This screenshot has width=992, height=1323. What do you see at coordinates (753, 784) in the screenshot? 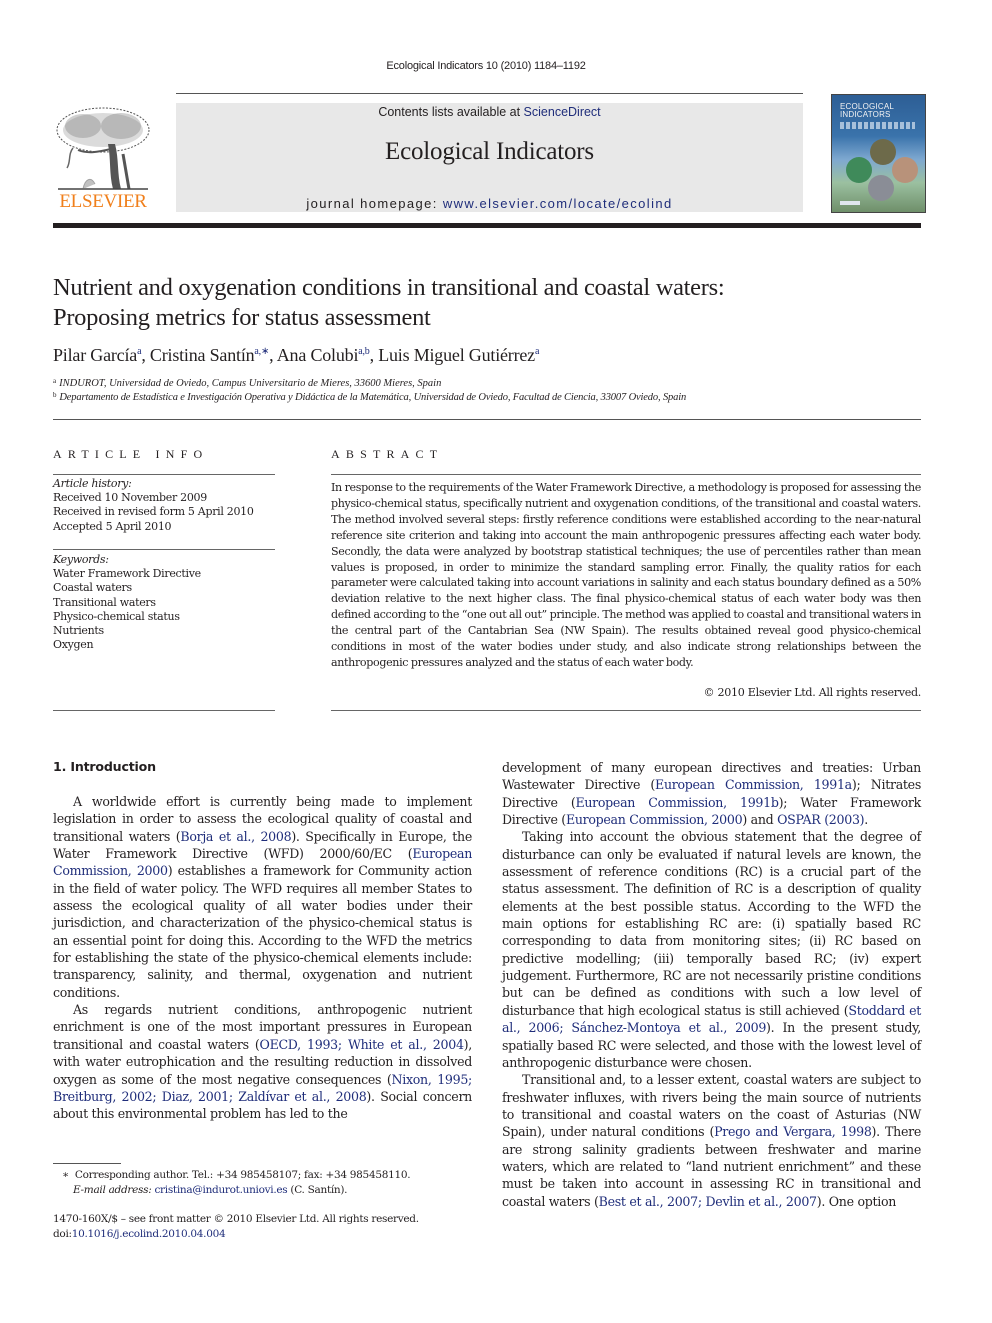
I see `citation-link: European Commission, 1991a` at bounding box center [753, 784].